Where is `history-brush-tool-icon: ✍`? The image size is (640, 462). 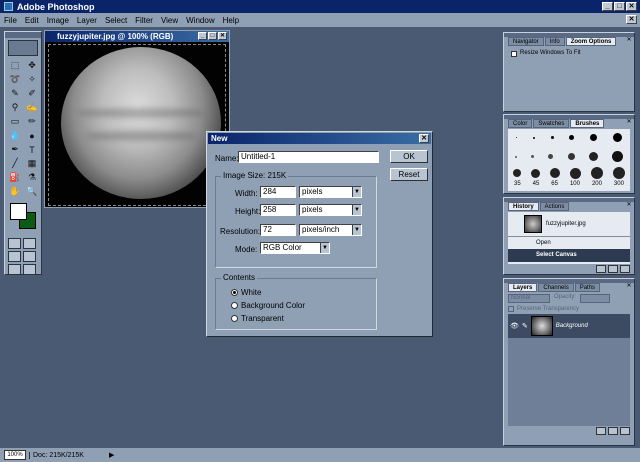 history-brush-tool-icon: ✍ is located at coordinates (32, 107).